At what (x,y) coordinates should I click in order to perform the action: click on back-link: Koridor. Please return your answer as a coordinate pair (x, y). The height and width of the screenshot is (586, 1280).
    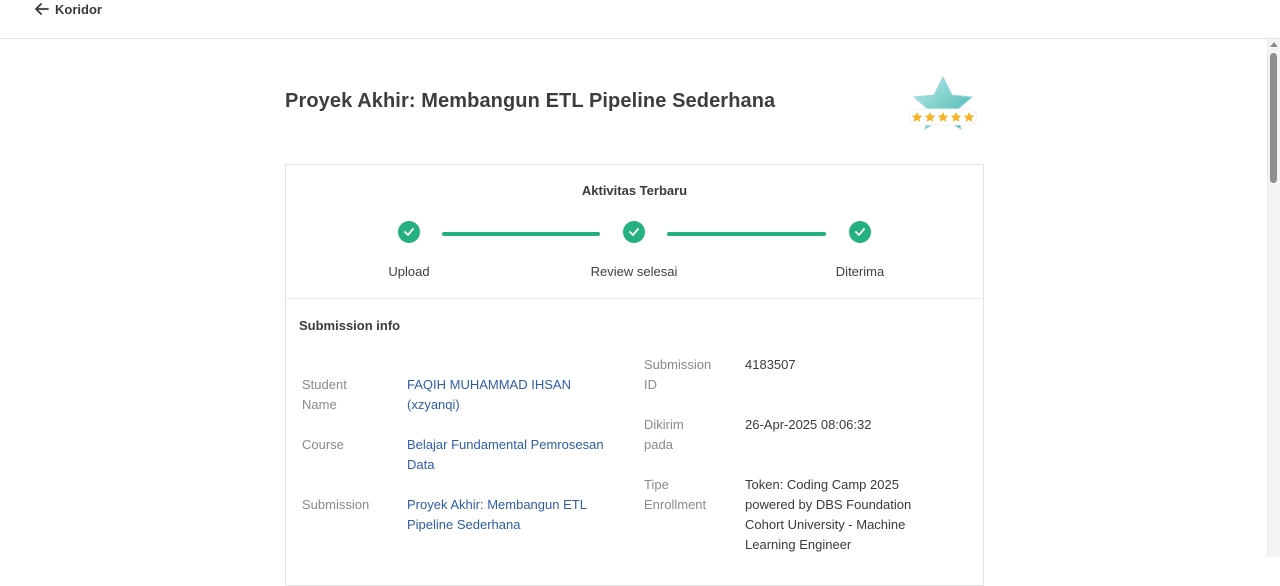
    Looking at the image, I should click on (68, 9).